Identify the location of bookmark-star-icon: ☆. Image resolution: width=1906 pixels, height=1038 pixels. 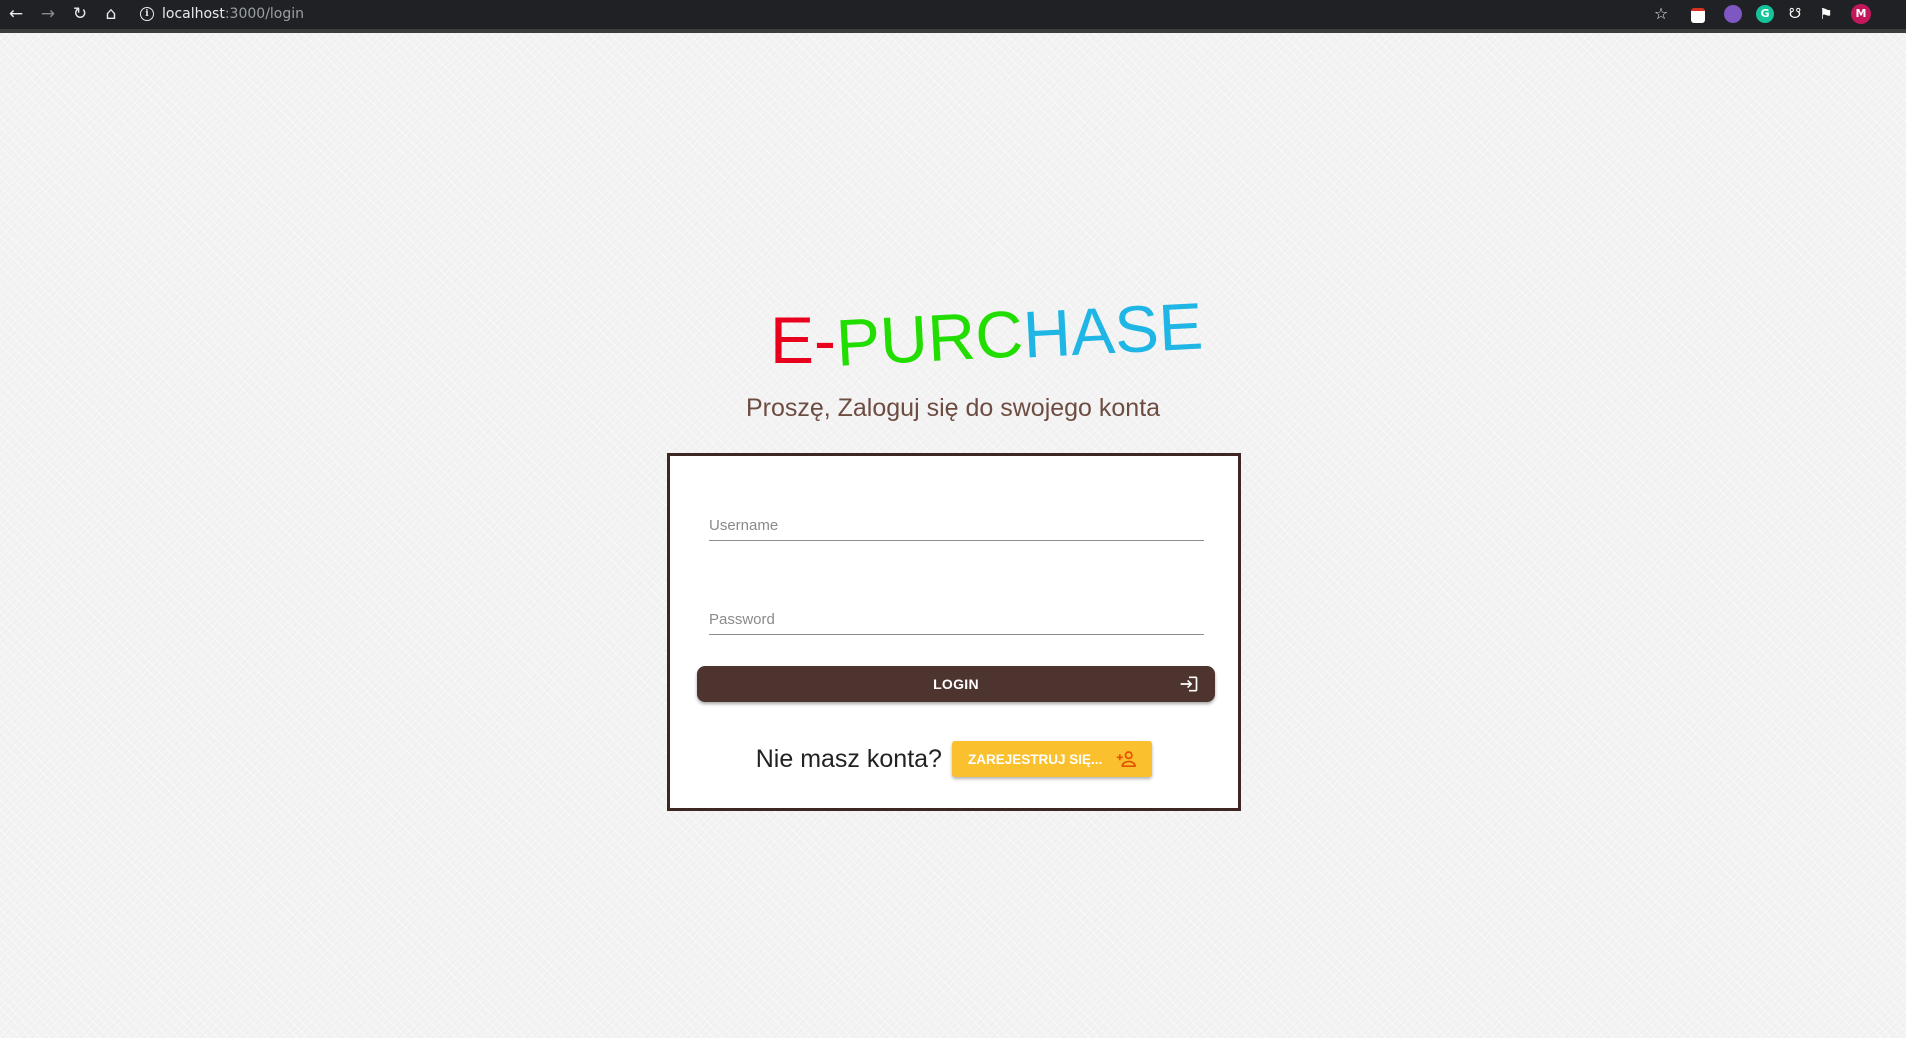
(1661, 14).